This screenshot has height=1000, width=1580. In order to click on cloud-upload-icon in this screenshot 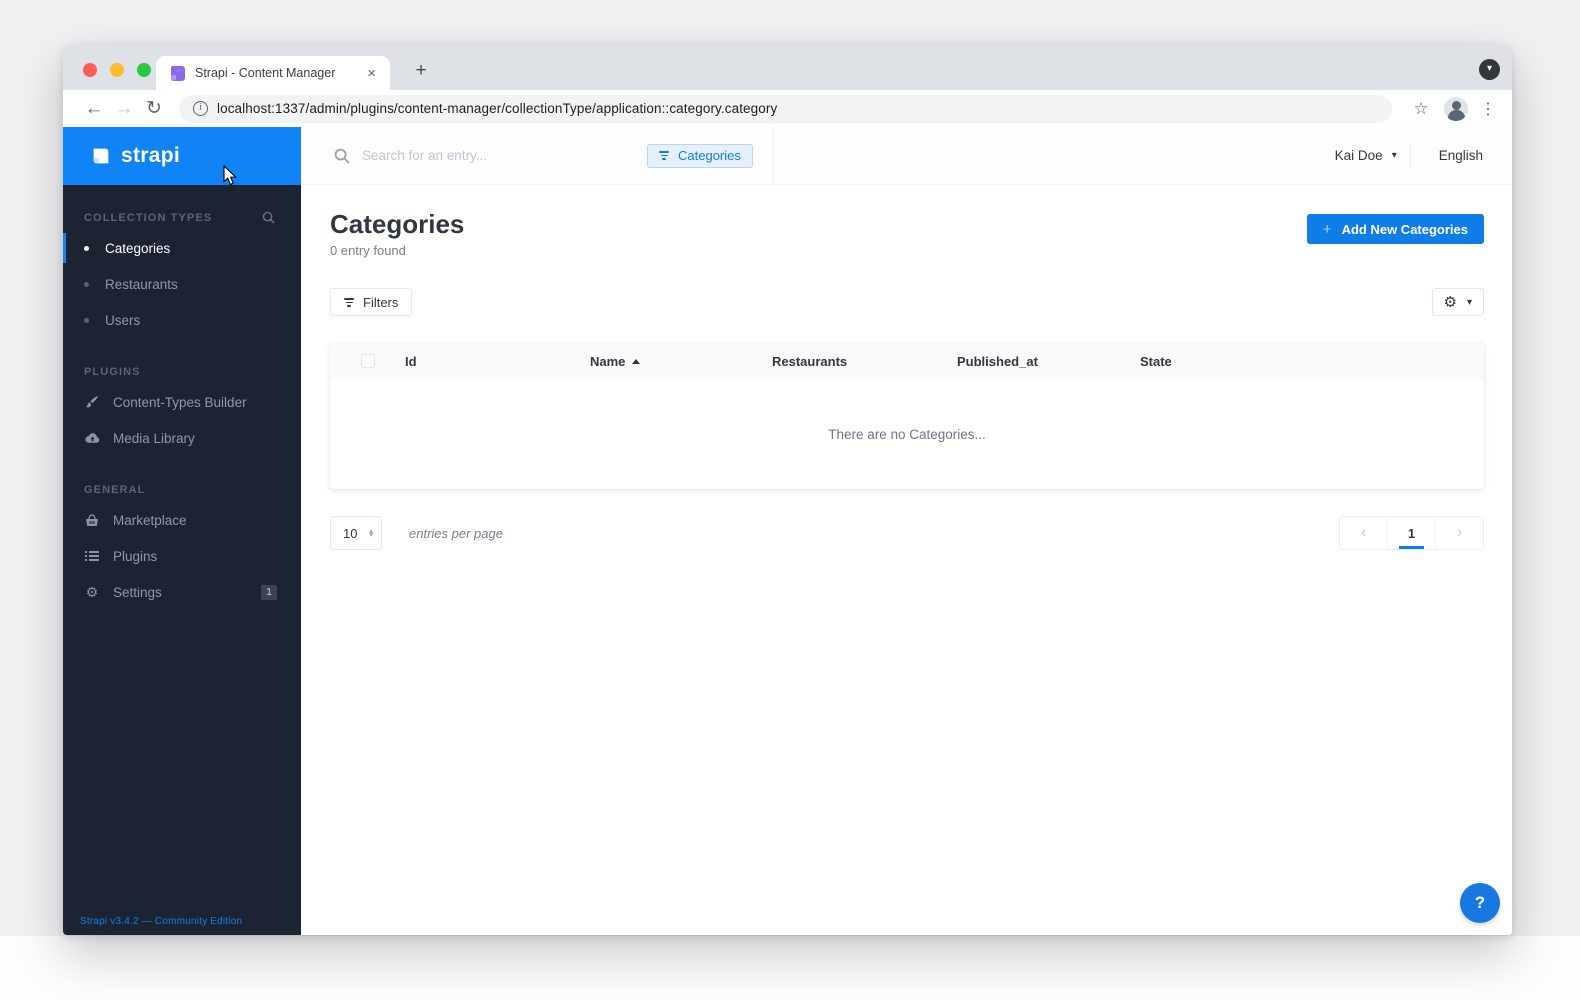, I will do `click(92, 438)`.